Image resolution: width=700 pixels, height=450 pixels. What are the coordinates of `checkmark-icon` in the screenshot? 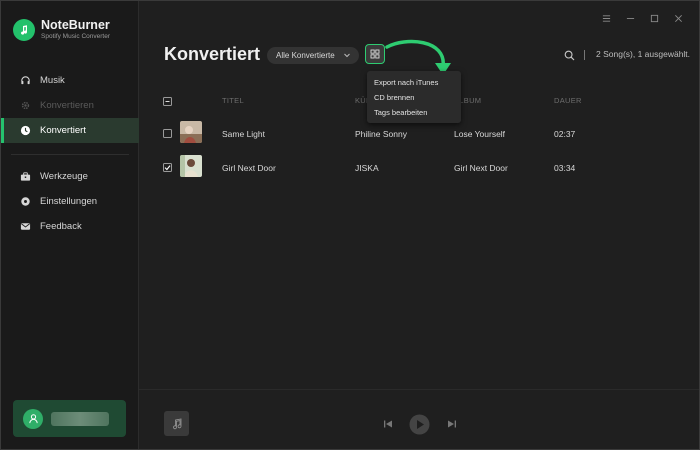 It's located at (167, 168).